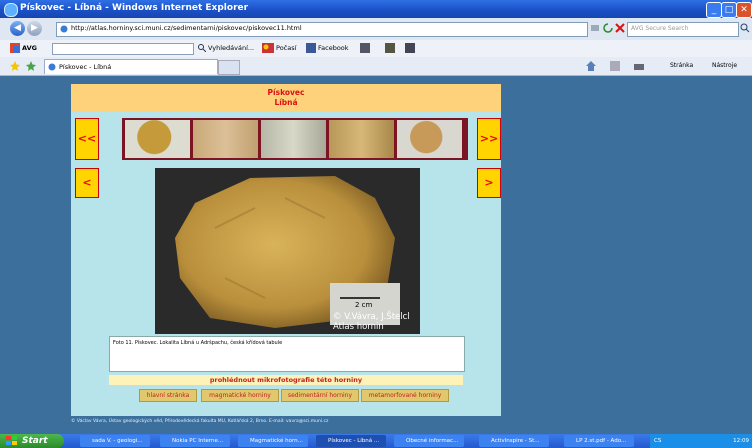 The image size is (752, 448). Describe the element at coordinates (371, 317) in the screenshot. I see `photo-credit: © V.Vávra, J.Štelcl` at that location.